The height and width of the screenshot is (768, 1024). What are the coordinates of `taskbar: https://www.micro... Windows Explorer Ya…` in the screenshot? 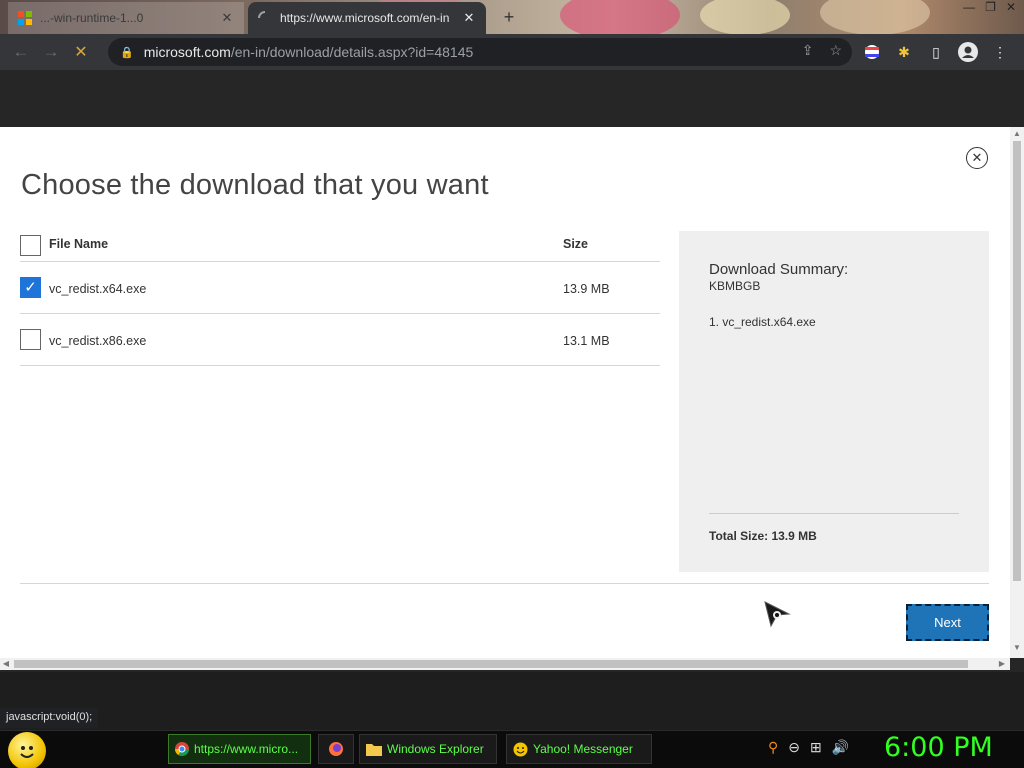 It's located at (512, 749).